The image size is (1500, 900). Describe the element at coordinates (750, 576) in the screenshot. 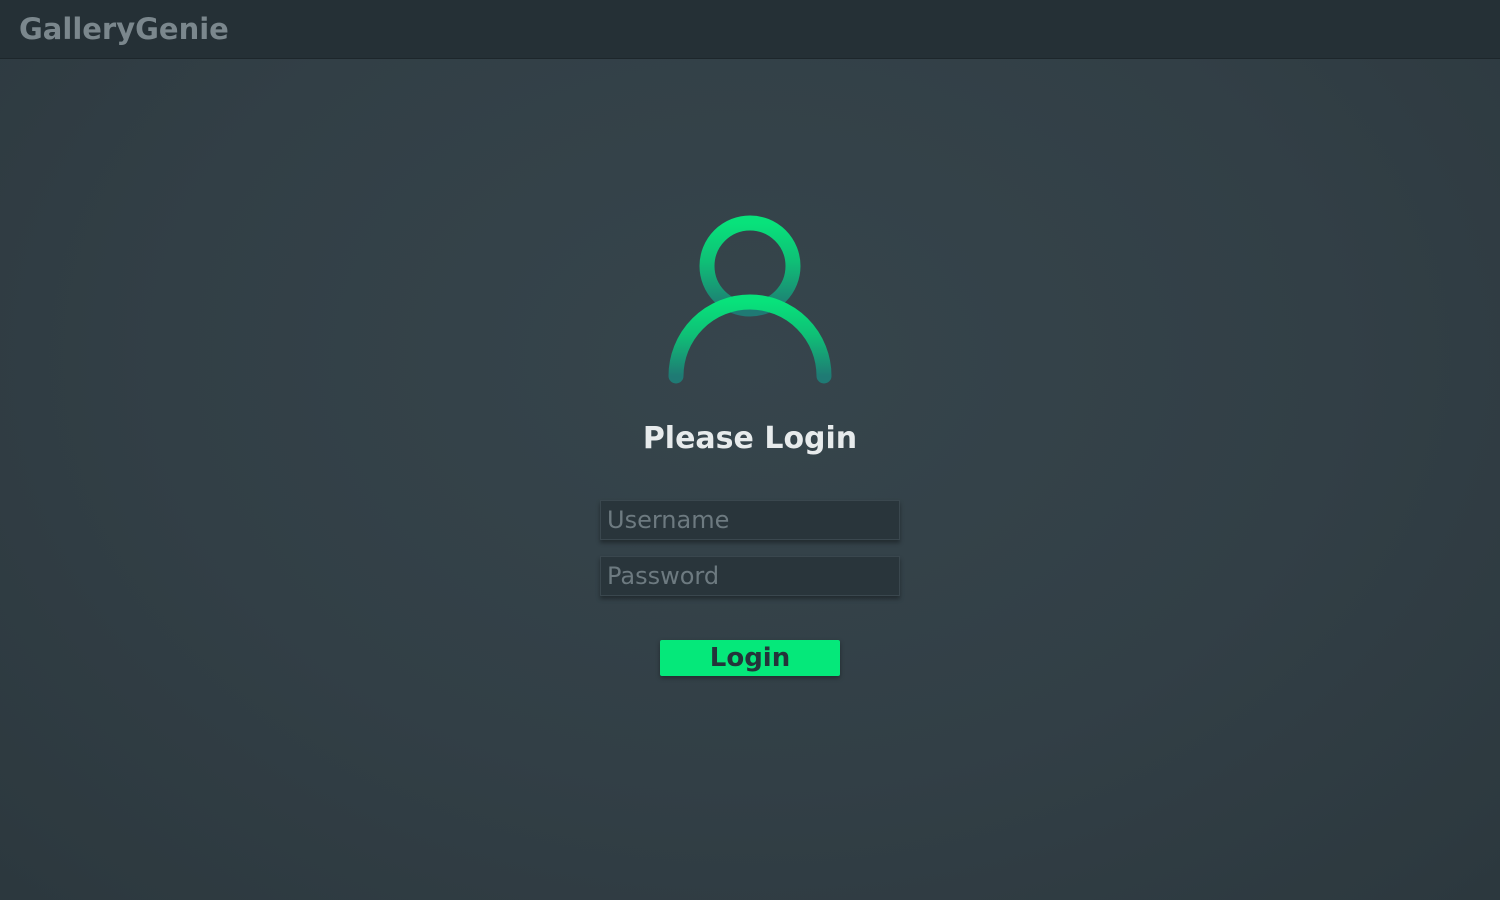

I see `password-input` at that location.